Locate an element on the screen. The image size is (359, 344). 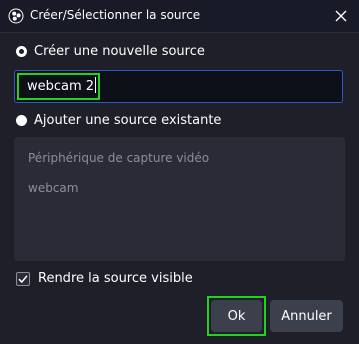
list-item: Périphérique de capture vidéo is located at coordinates (118, 158).